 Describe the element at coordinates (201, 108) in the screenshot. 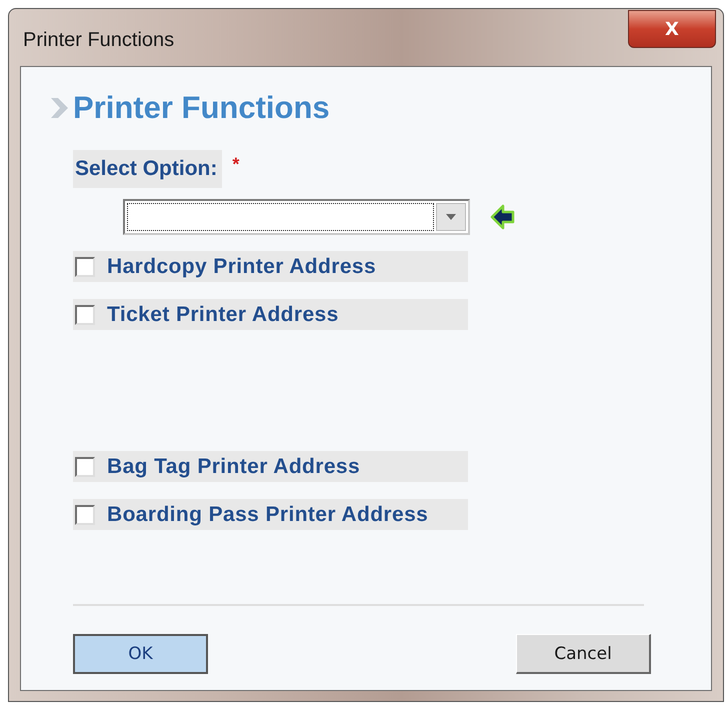

I see `page-heading: Printer Functions` at that location.